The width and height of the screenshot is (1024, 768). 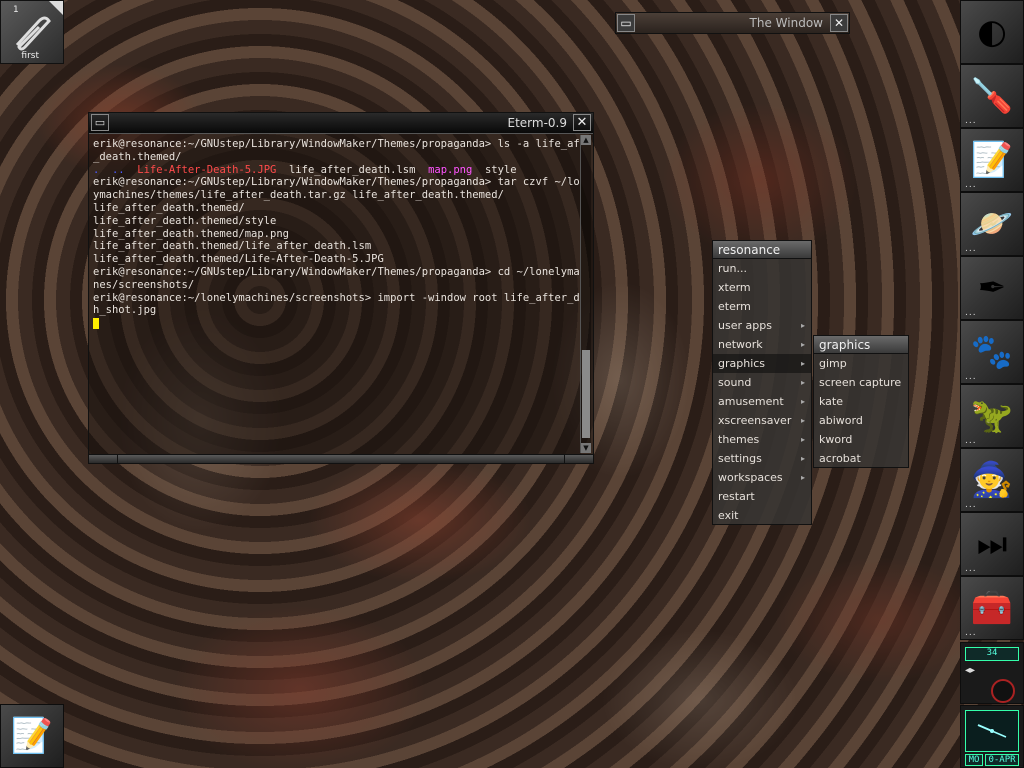 I want to click on miniwindow-menu-button: ▭, so click(x=626, y=23).